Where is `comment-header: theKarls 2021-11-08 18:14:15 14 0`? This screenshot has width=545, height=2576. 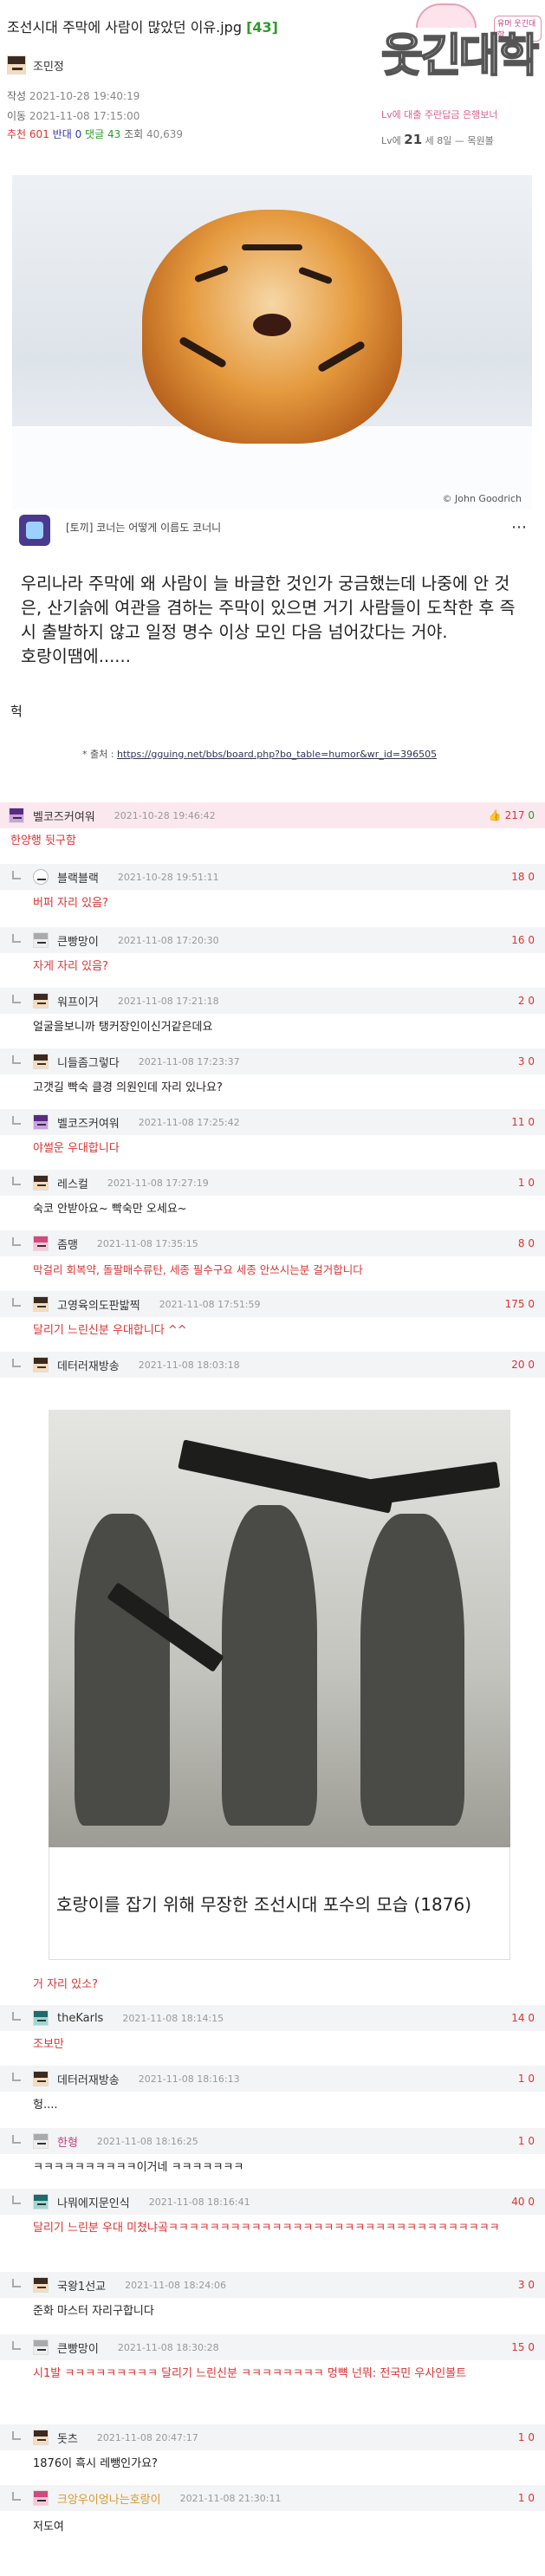 comment-header: theKarls 2021-11-08 18:14:15 14 0 is located at coordinates (272, 2018).